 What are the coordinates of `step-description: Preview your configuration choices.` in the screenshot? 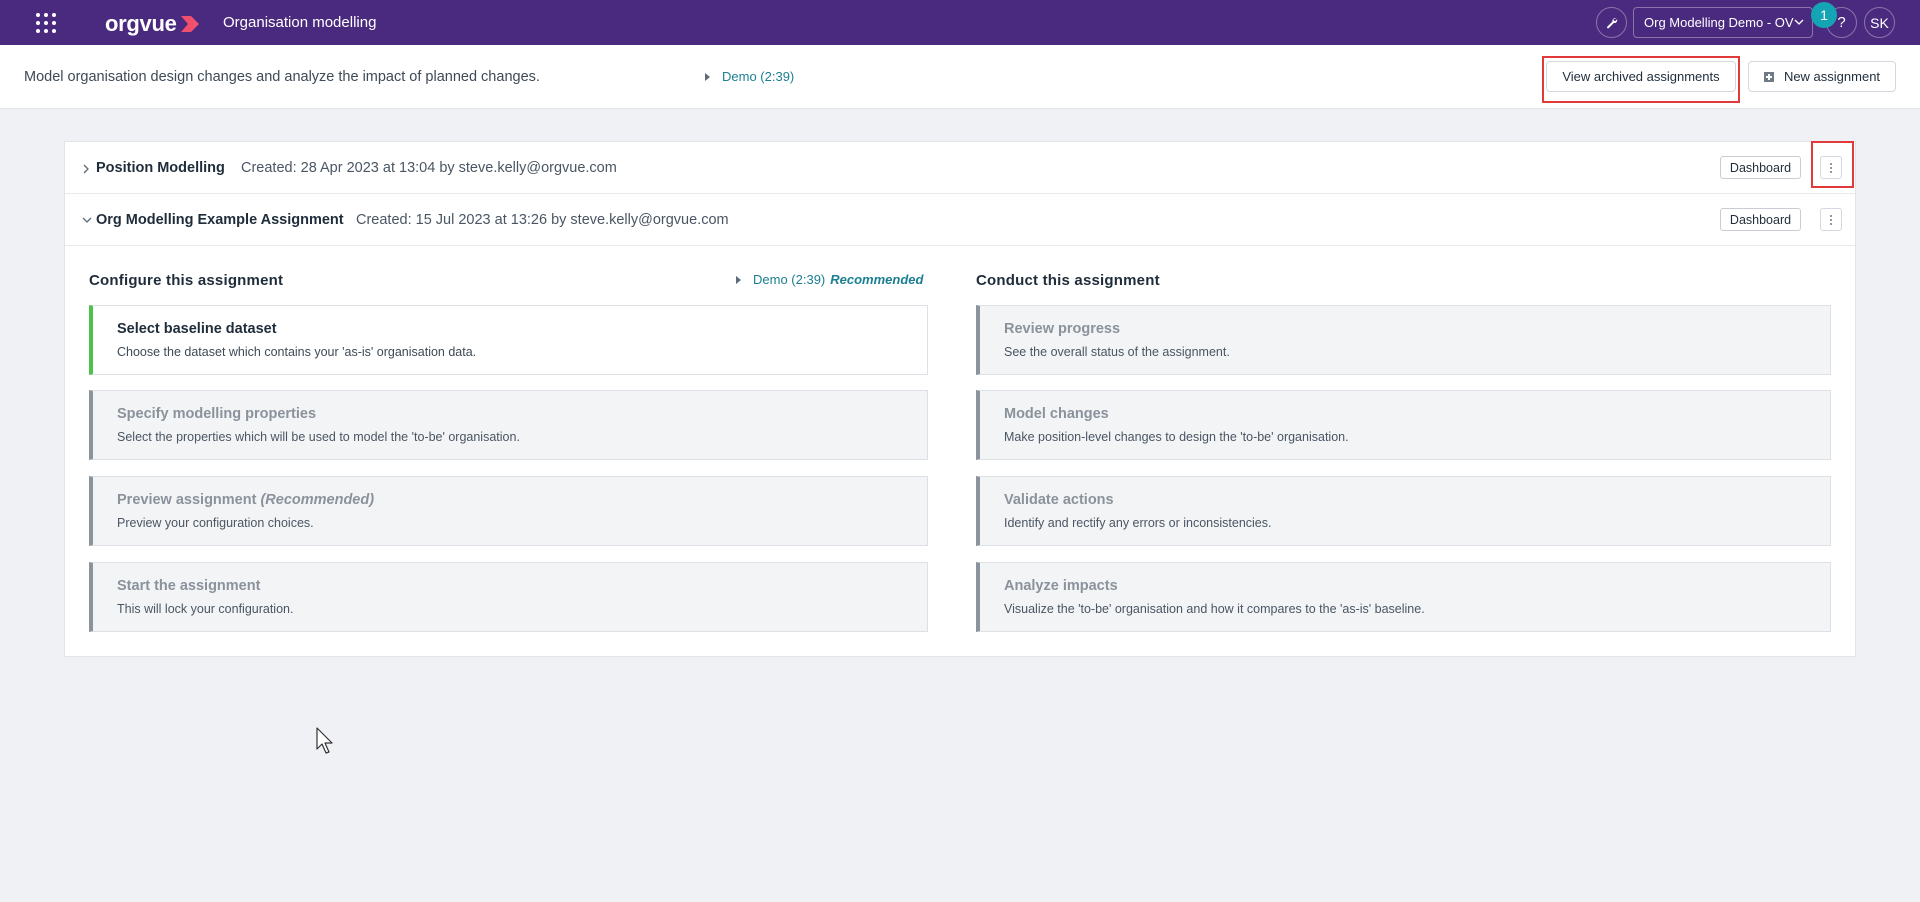 It's located at (215, 523).